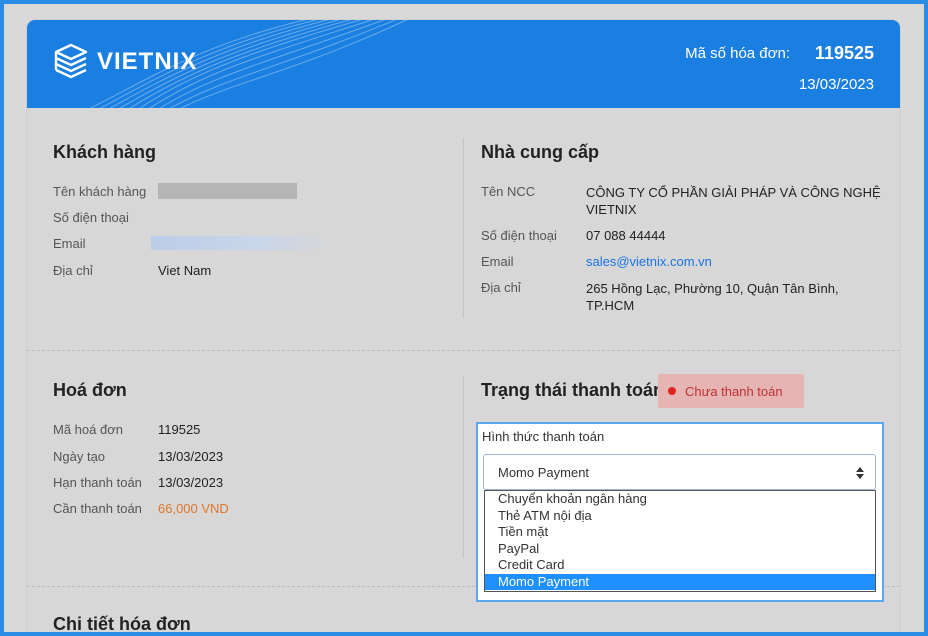 This screenshot has width=928, height=636. What do you see at coordinates (69, 243) in the screenshot?
I see `customer-email-label: Email` at bounding box center [69, 243].